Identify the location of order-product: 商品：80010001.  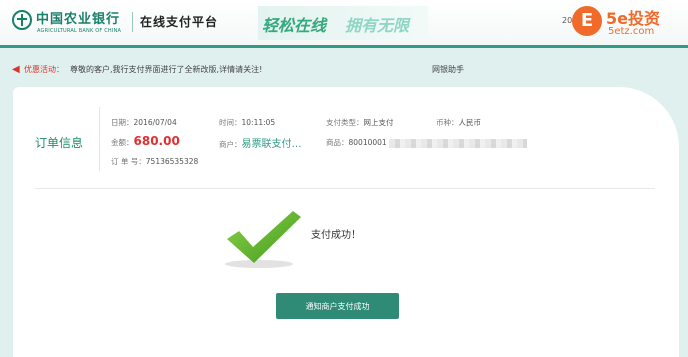
(426, 142).